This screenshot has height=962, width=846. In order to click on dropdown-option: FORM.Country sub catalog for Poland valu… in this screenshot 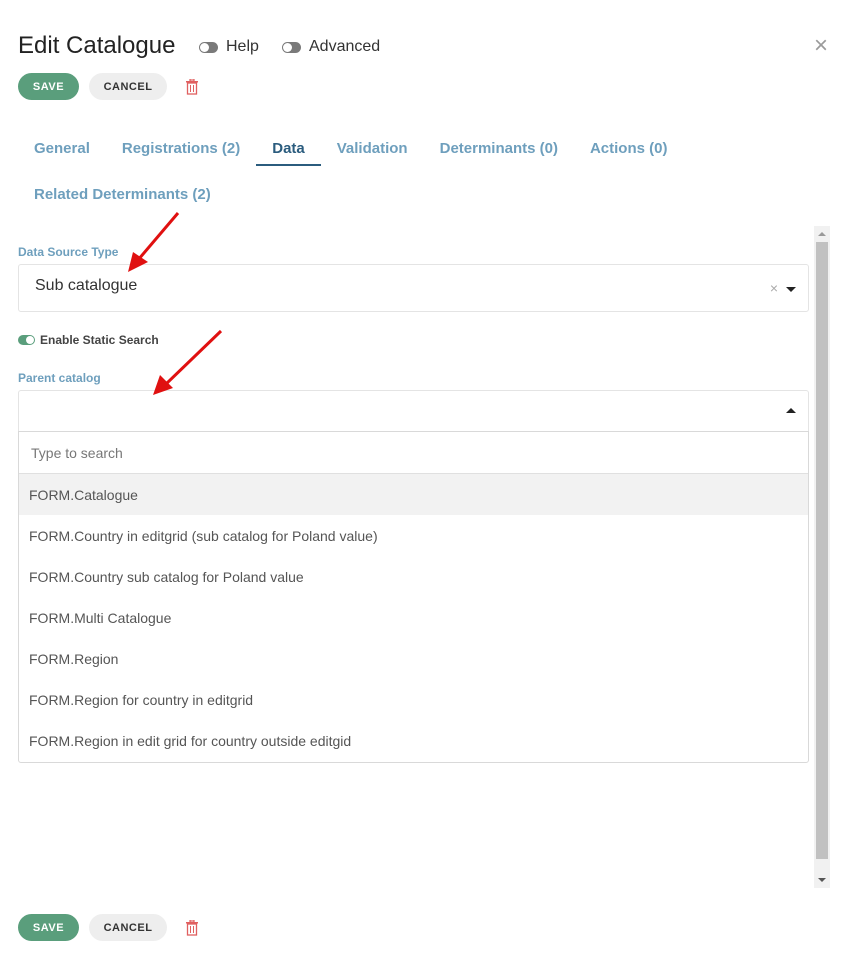, I will do `click(413, 576)`.